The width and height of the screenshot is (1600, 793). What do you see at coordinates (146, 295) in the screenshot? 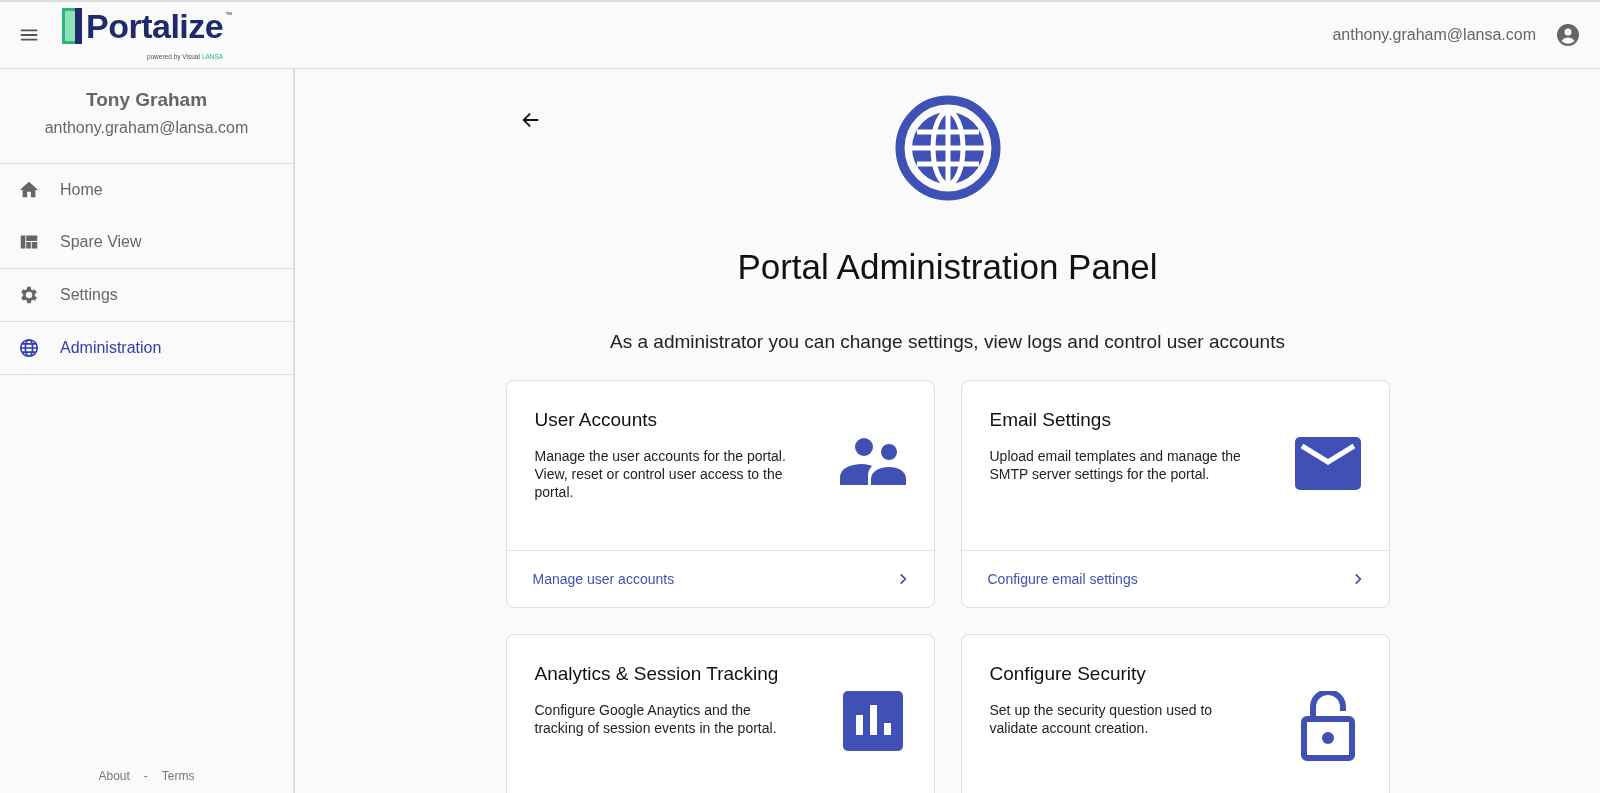
I see `sidebar-item: Settings` at bounding box center [146, 295].